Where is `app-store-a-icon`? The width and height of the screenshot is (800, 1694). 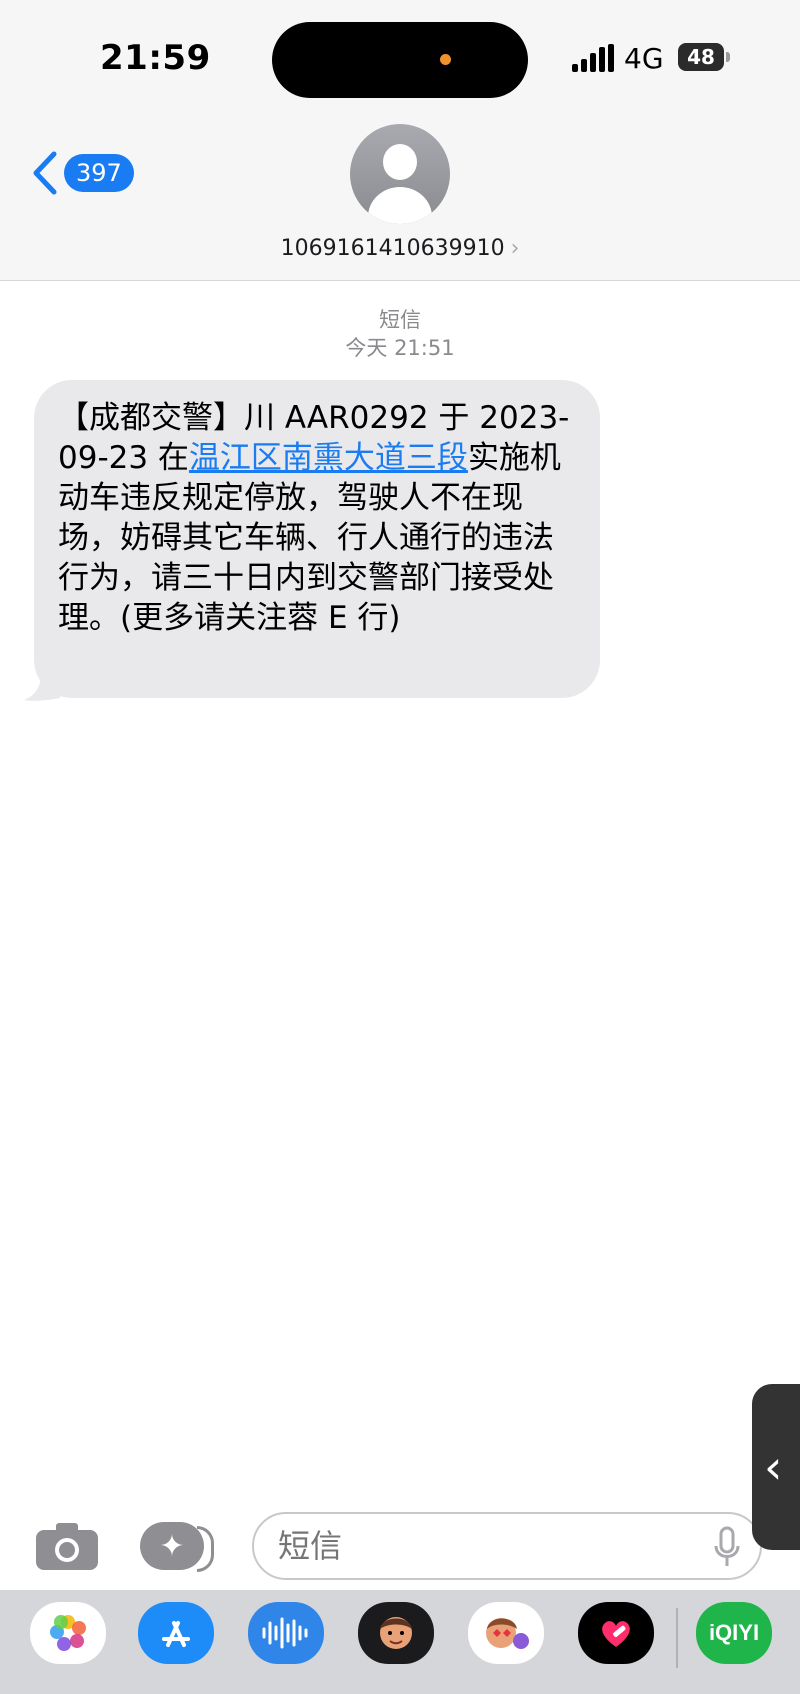
app-store-a-icon is located at coordinates (176, 1634).